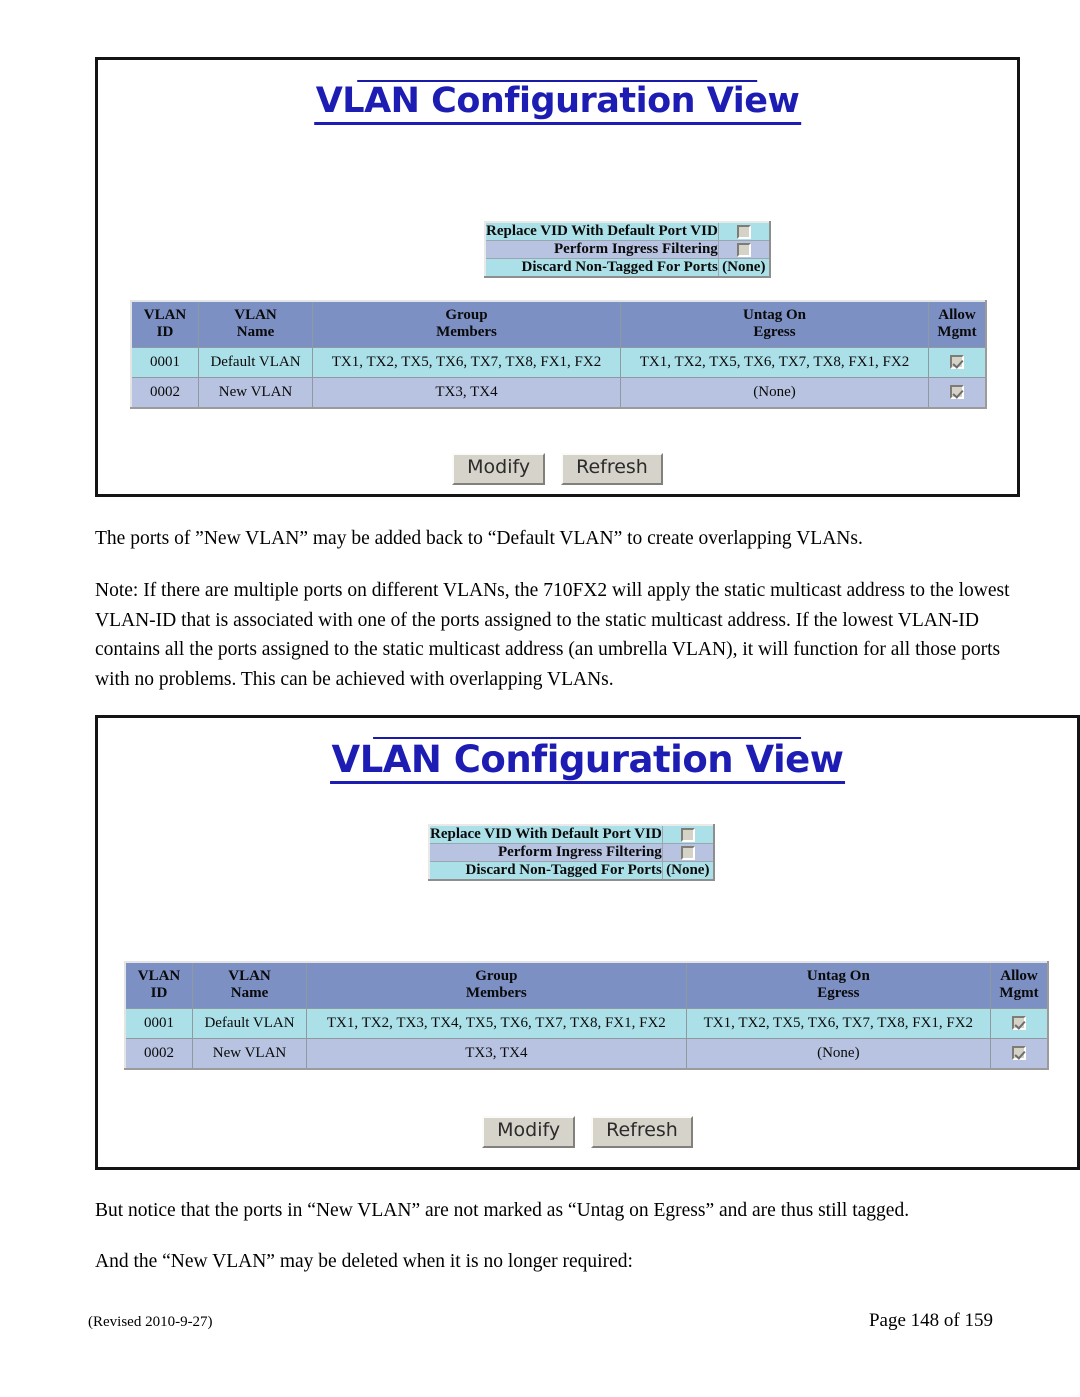 This screenshot has height=1397, width=1080. What do you see at coordinates (150, 1322) in the screenshot?
I see `footer-revision: (Revised 2010-9-27)` at bounding box center [150, 1322].